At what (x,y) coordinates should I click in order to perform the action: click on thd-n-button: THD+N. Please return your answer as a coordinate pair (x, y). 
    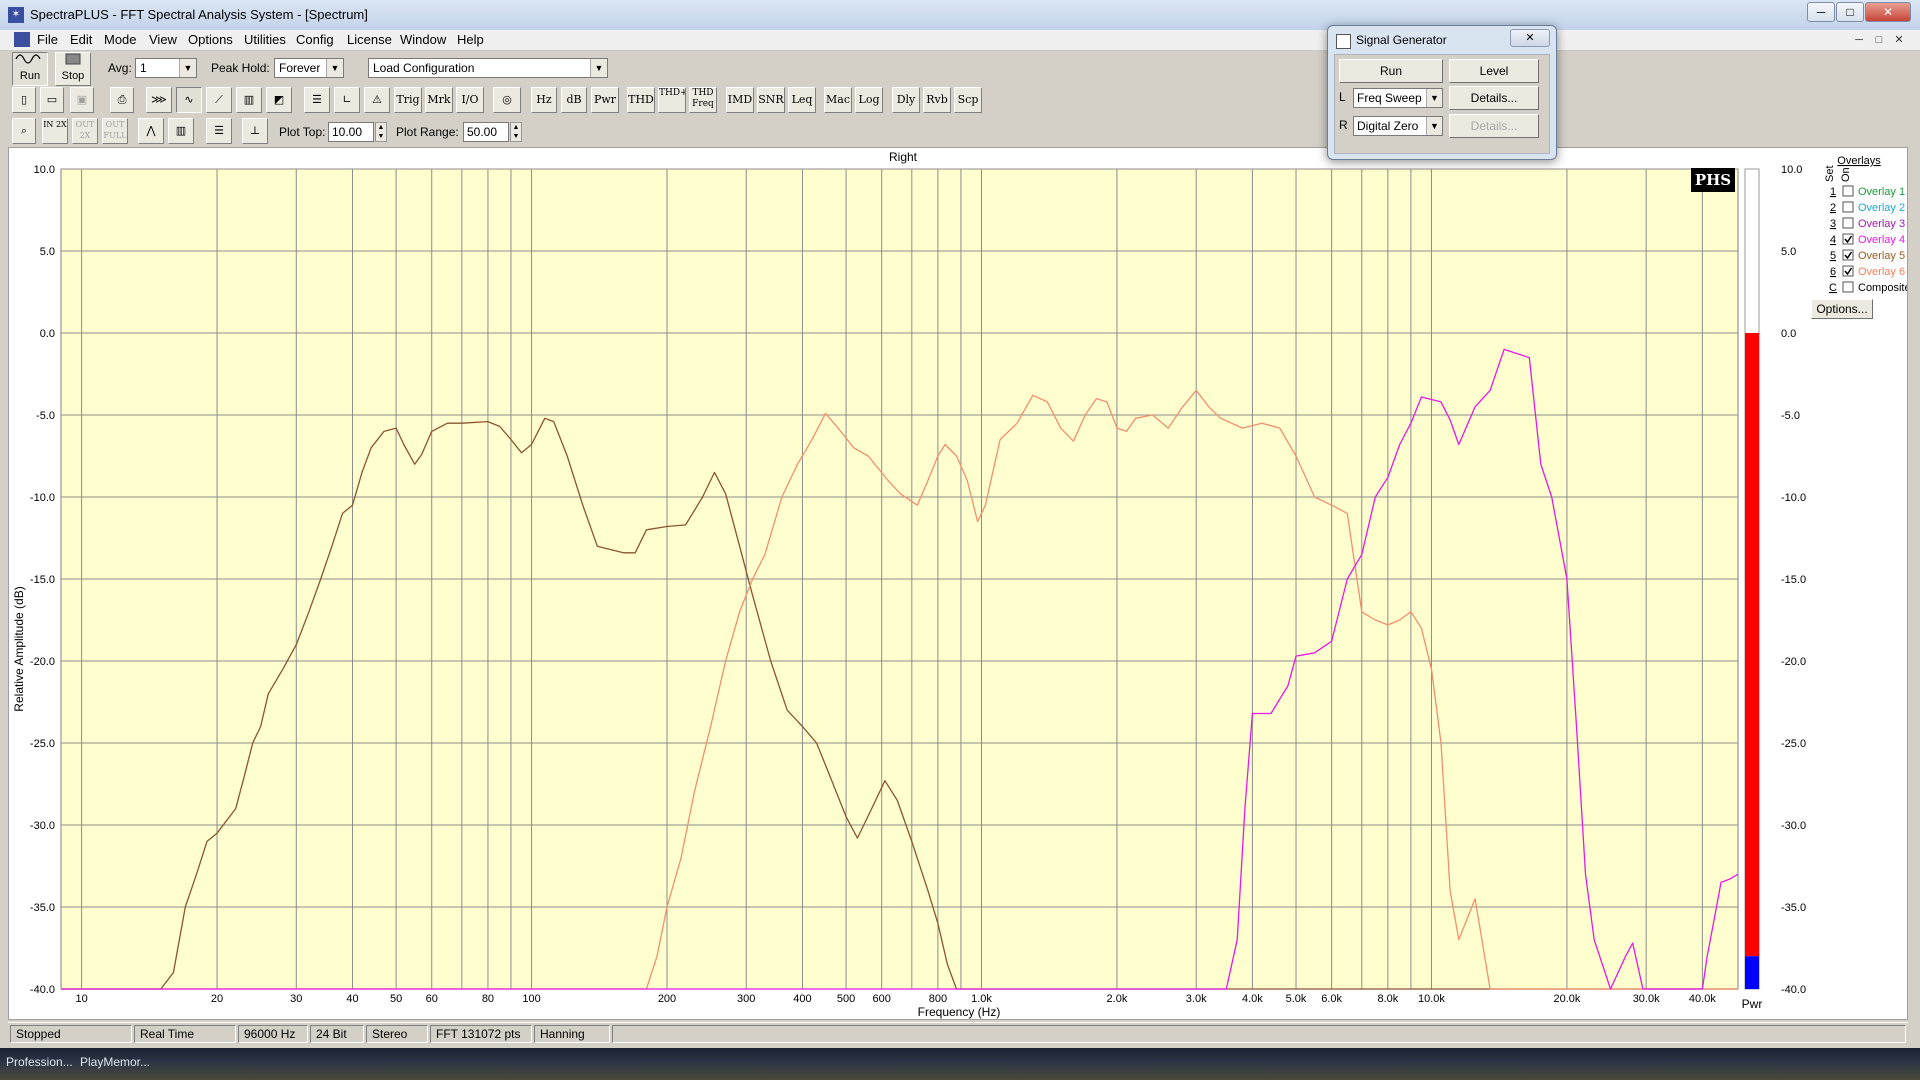
    Looking at the image, I should click on (672, 100).